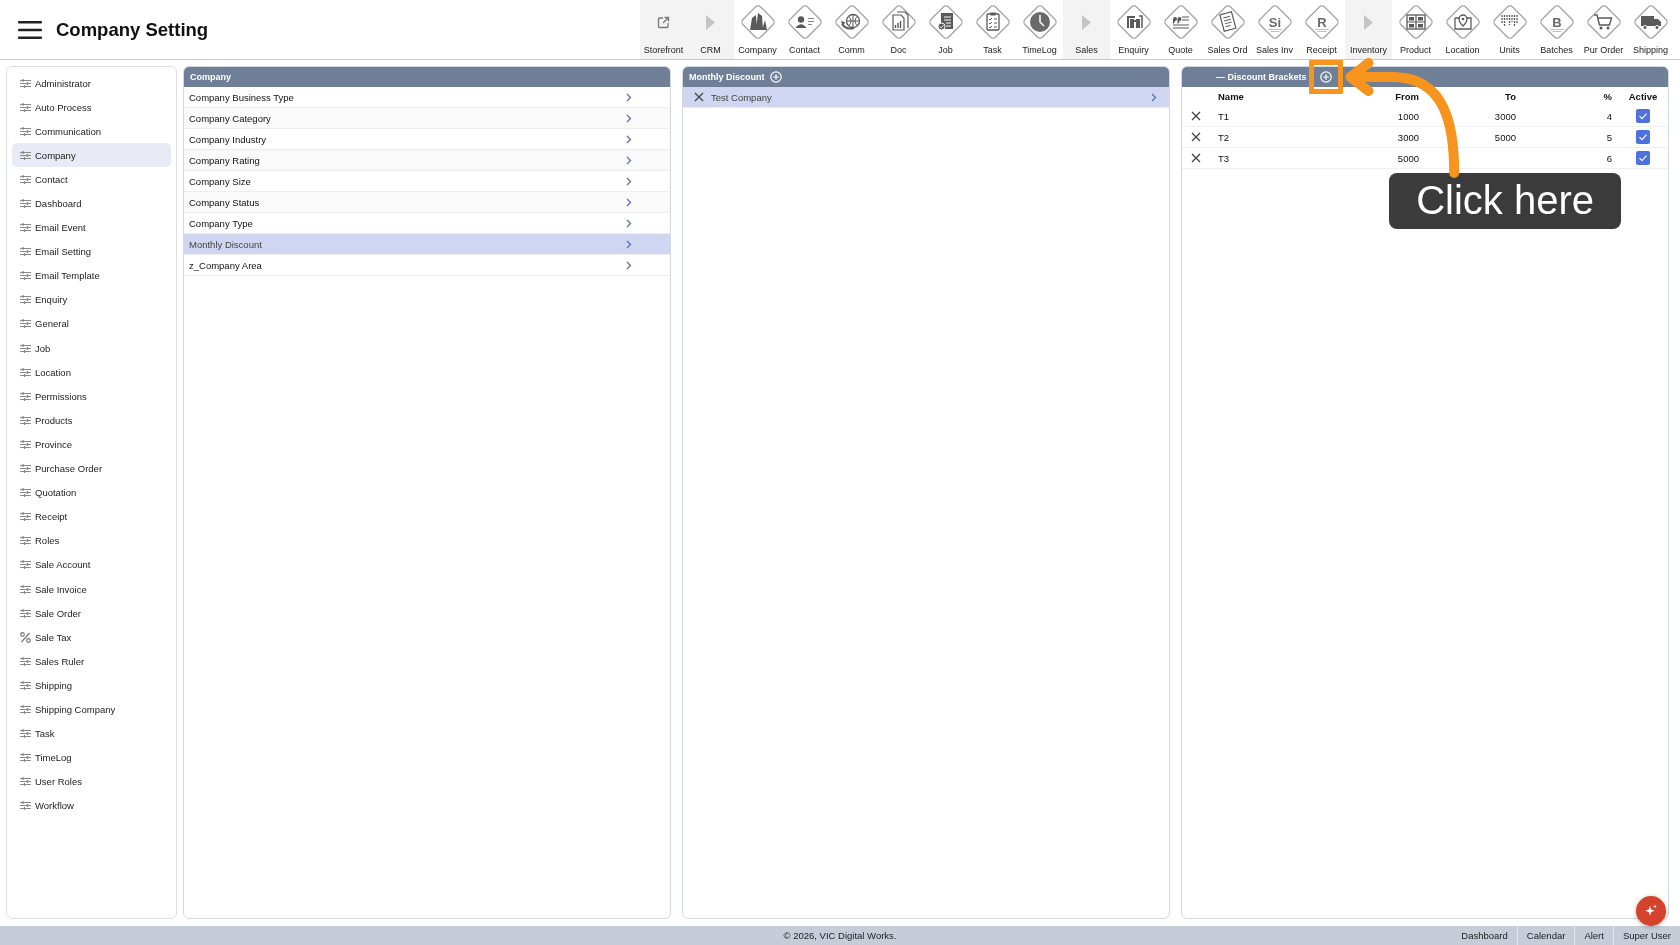  Describe the element at coordinates (898, 29) in the screenshot. I see `toolbar-button: Doc` at that location.